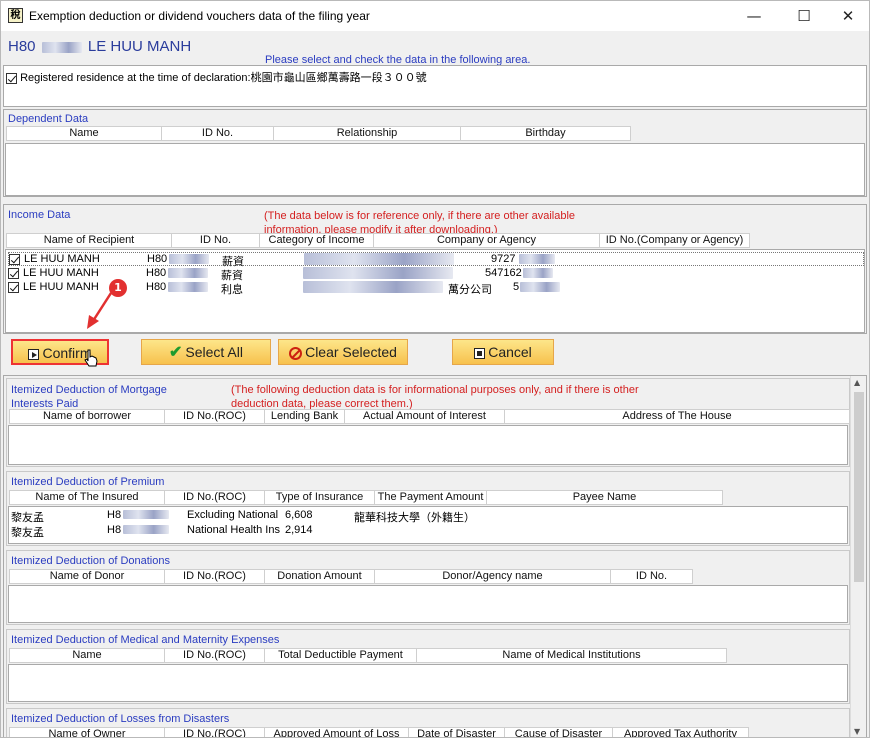 The width and height of the screenshot is (870, 738). Describe the element at coordinates (87, 497) in the screenshot. I see `col-insured: Name of The Insured` at that location.